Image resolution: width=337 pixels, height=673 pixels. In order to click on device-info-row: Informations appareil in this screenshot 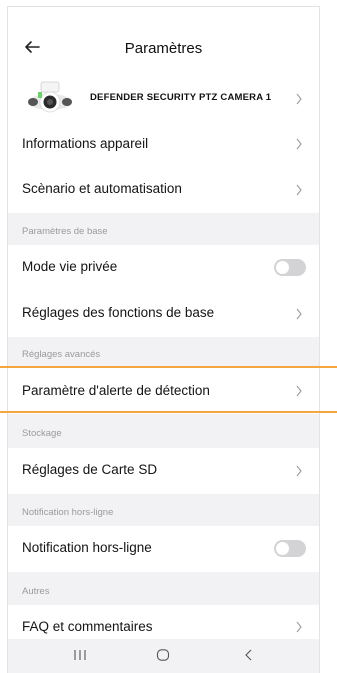, I will do `click(163, 144)`.